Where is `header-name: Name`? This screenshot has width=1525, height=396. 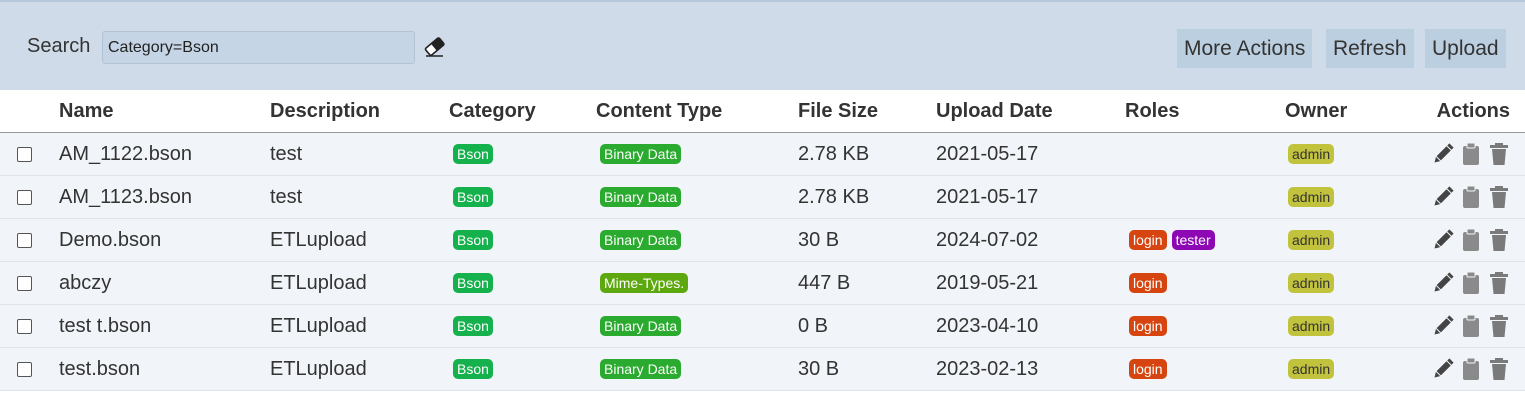 header-name: Name is located at coordinates (164, 111).